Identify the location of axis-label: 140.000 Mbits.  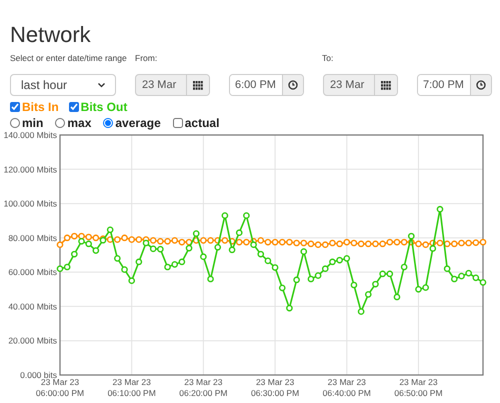
(30, 135).